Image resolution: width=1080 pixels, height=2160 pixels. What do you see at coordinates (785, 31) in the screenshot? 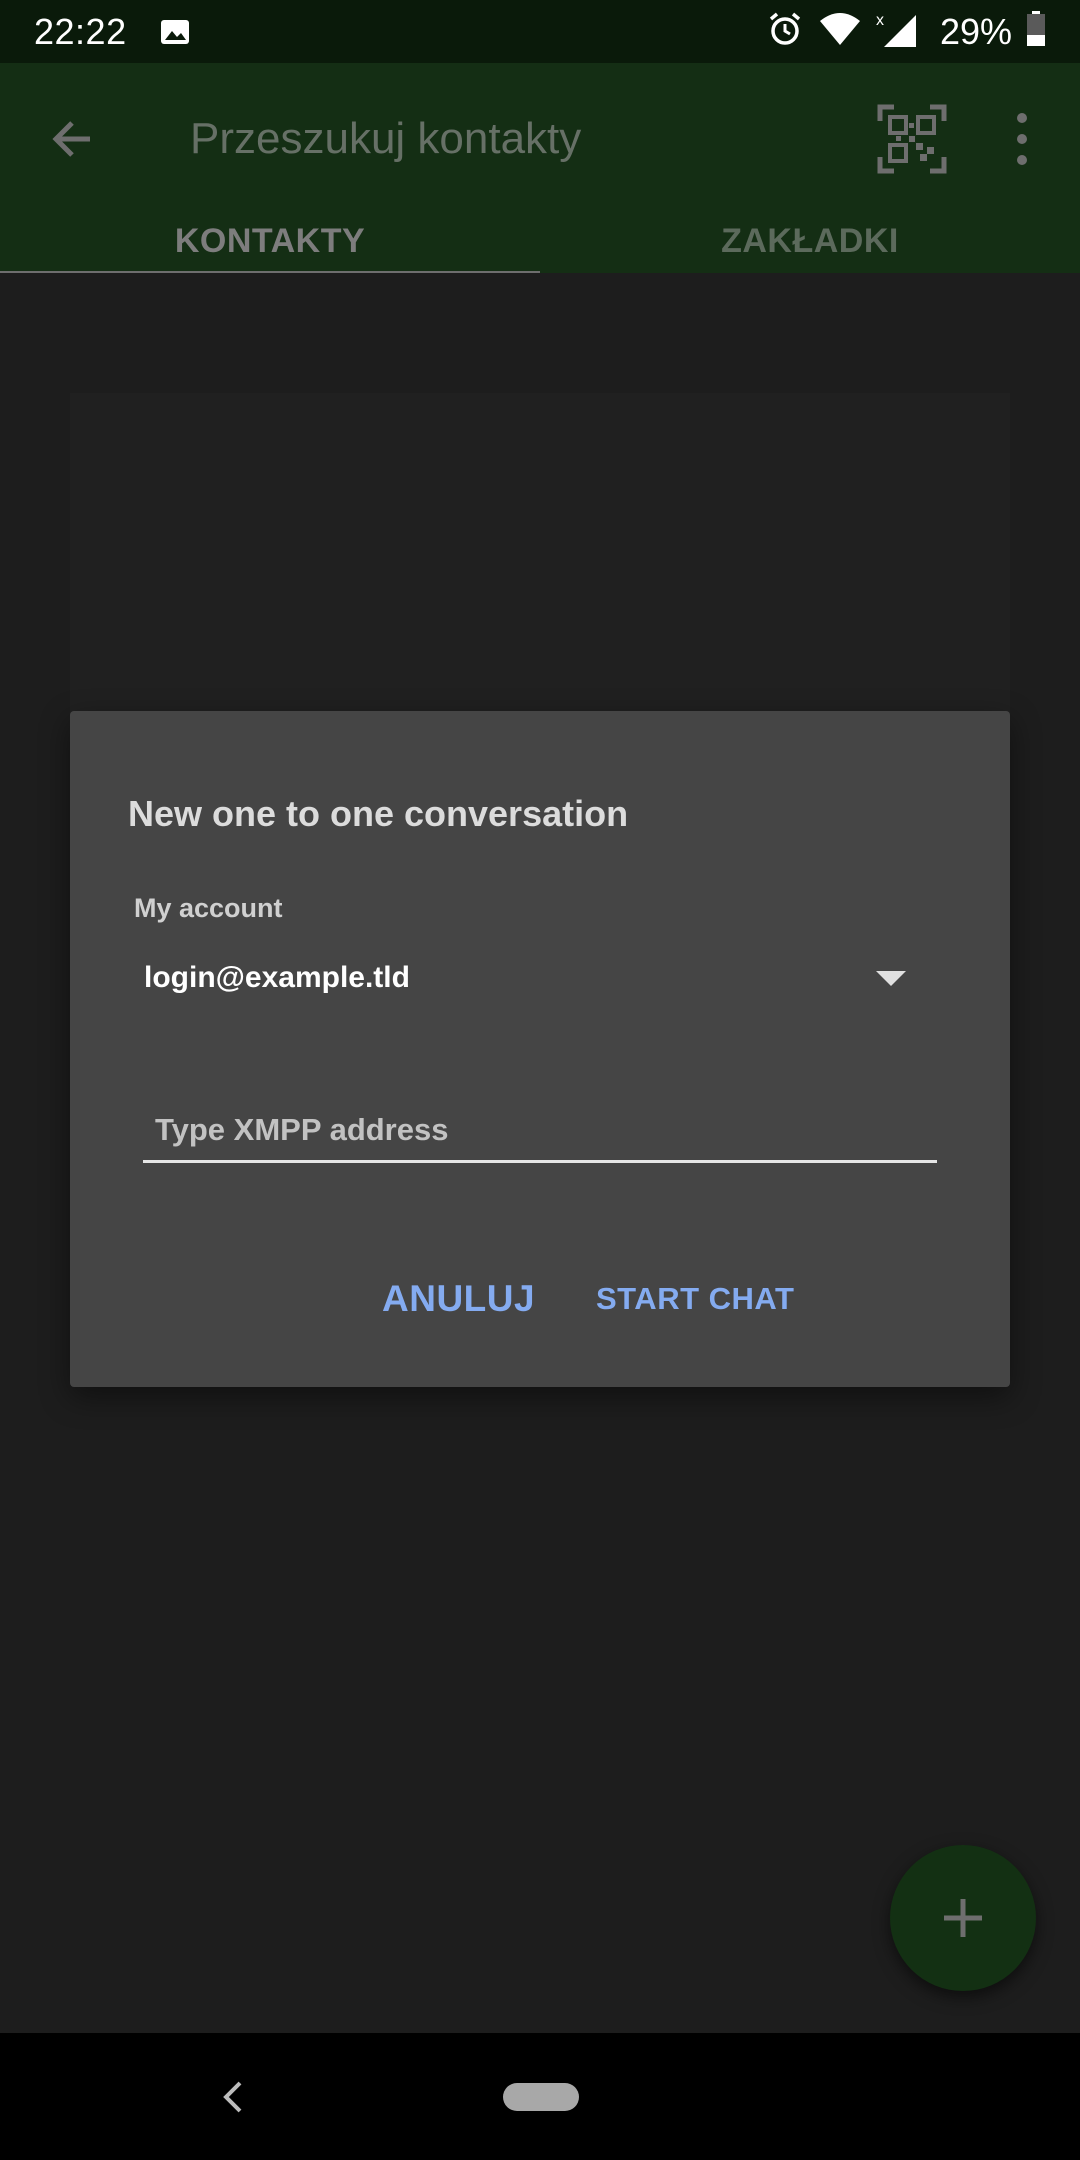
I see `alarm-icon` at bounding box center [785, 31].